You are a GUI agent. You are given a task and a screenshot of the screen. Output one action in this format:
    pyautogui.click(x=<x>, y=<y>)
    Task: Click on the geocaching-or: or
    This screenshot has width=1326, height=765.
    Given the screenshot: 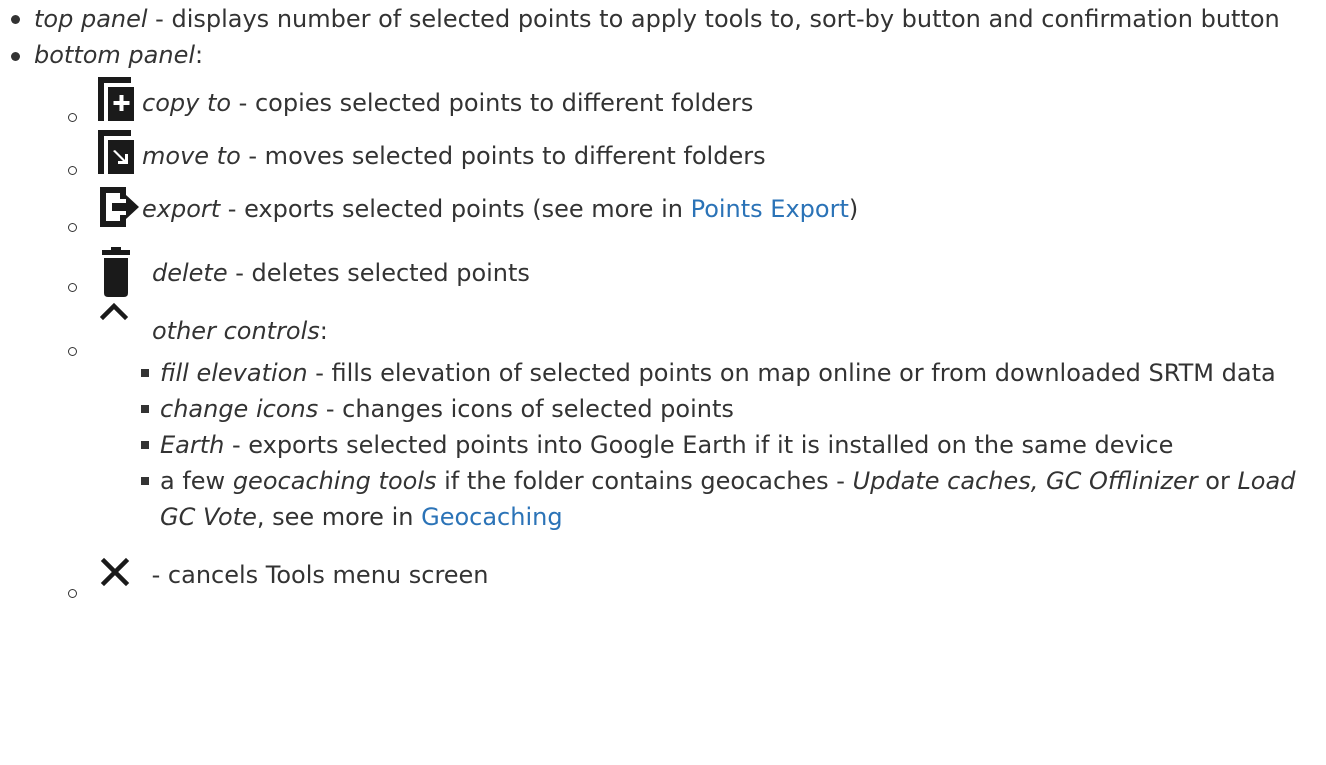 What is the action you would take?
    pyautogui.click(x=1217, y=481)
    